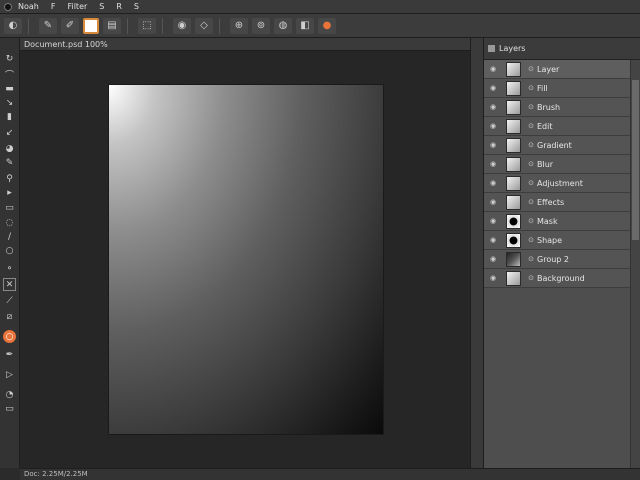 The image size is (640, 480). What do you see at coordinates (557, 183) in the screenshot?
I see `layer-row: ◉ ⊙ Adjustment` at bounding box center [557, 183].